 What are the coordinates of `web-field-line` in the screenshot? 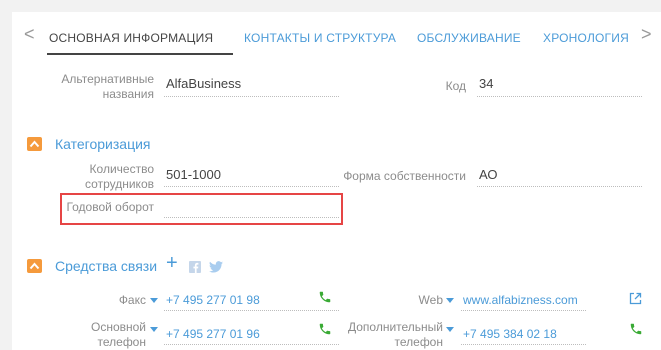 It's located at (523, 310).